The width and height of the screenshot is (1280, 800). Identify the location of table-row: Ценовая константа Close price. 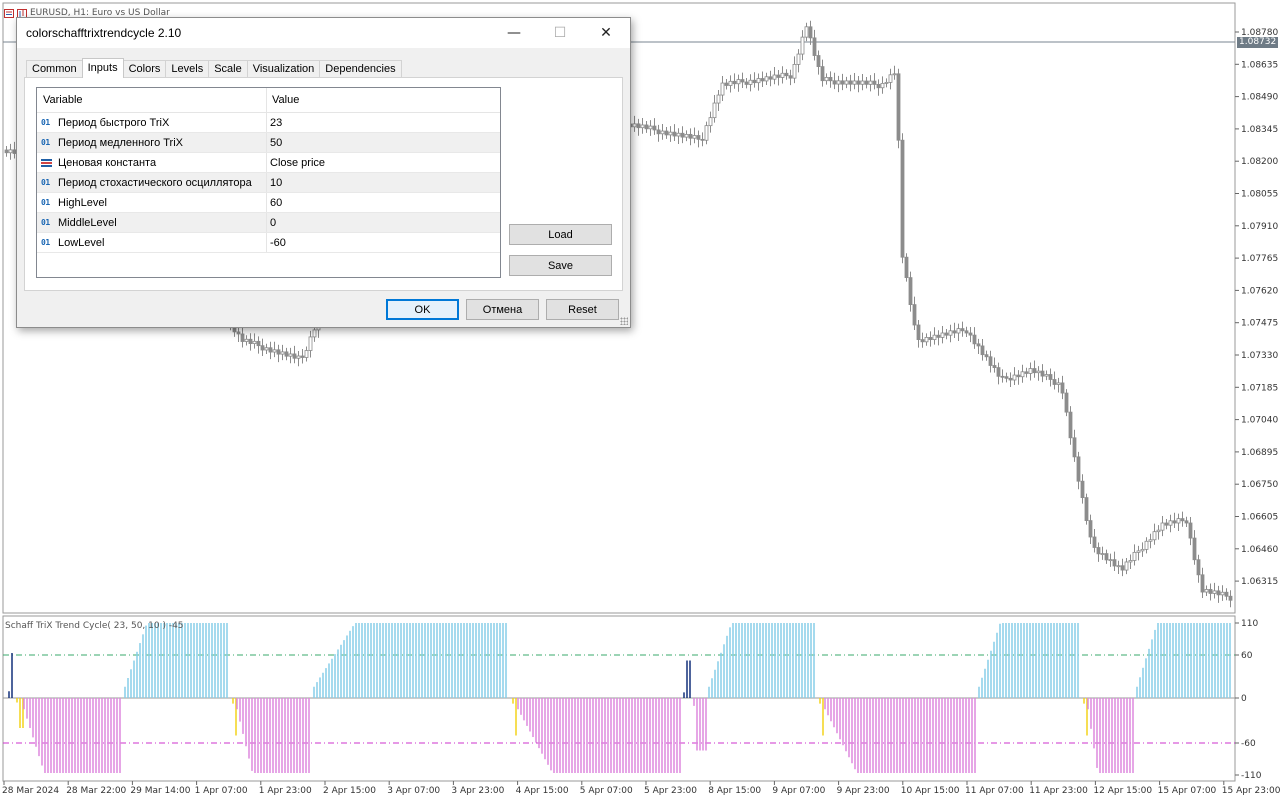
(268, 163).